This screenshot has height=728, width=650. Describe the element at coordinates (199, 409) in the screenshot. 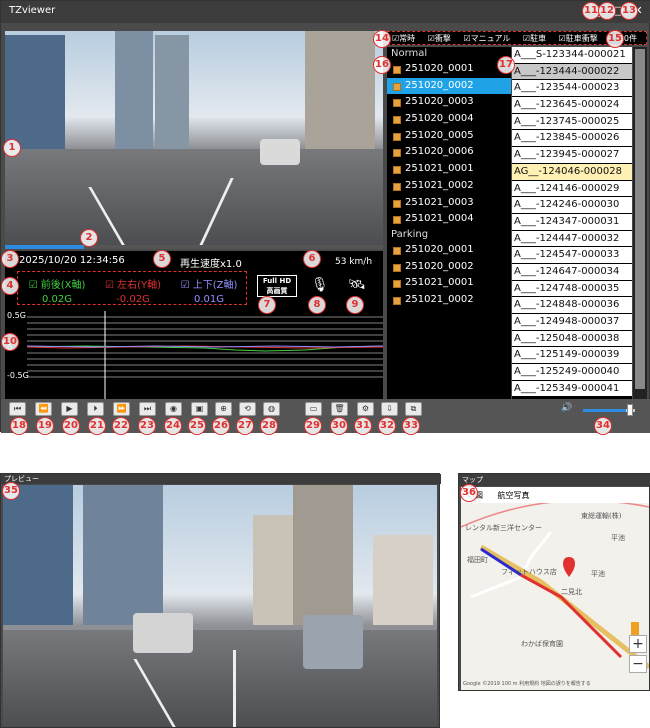

I see `video-clip-icon: ▣` at that location.